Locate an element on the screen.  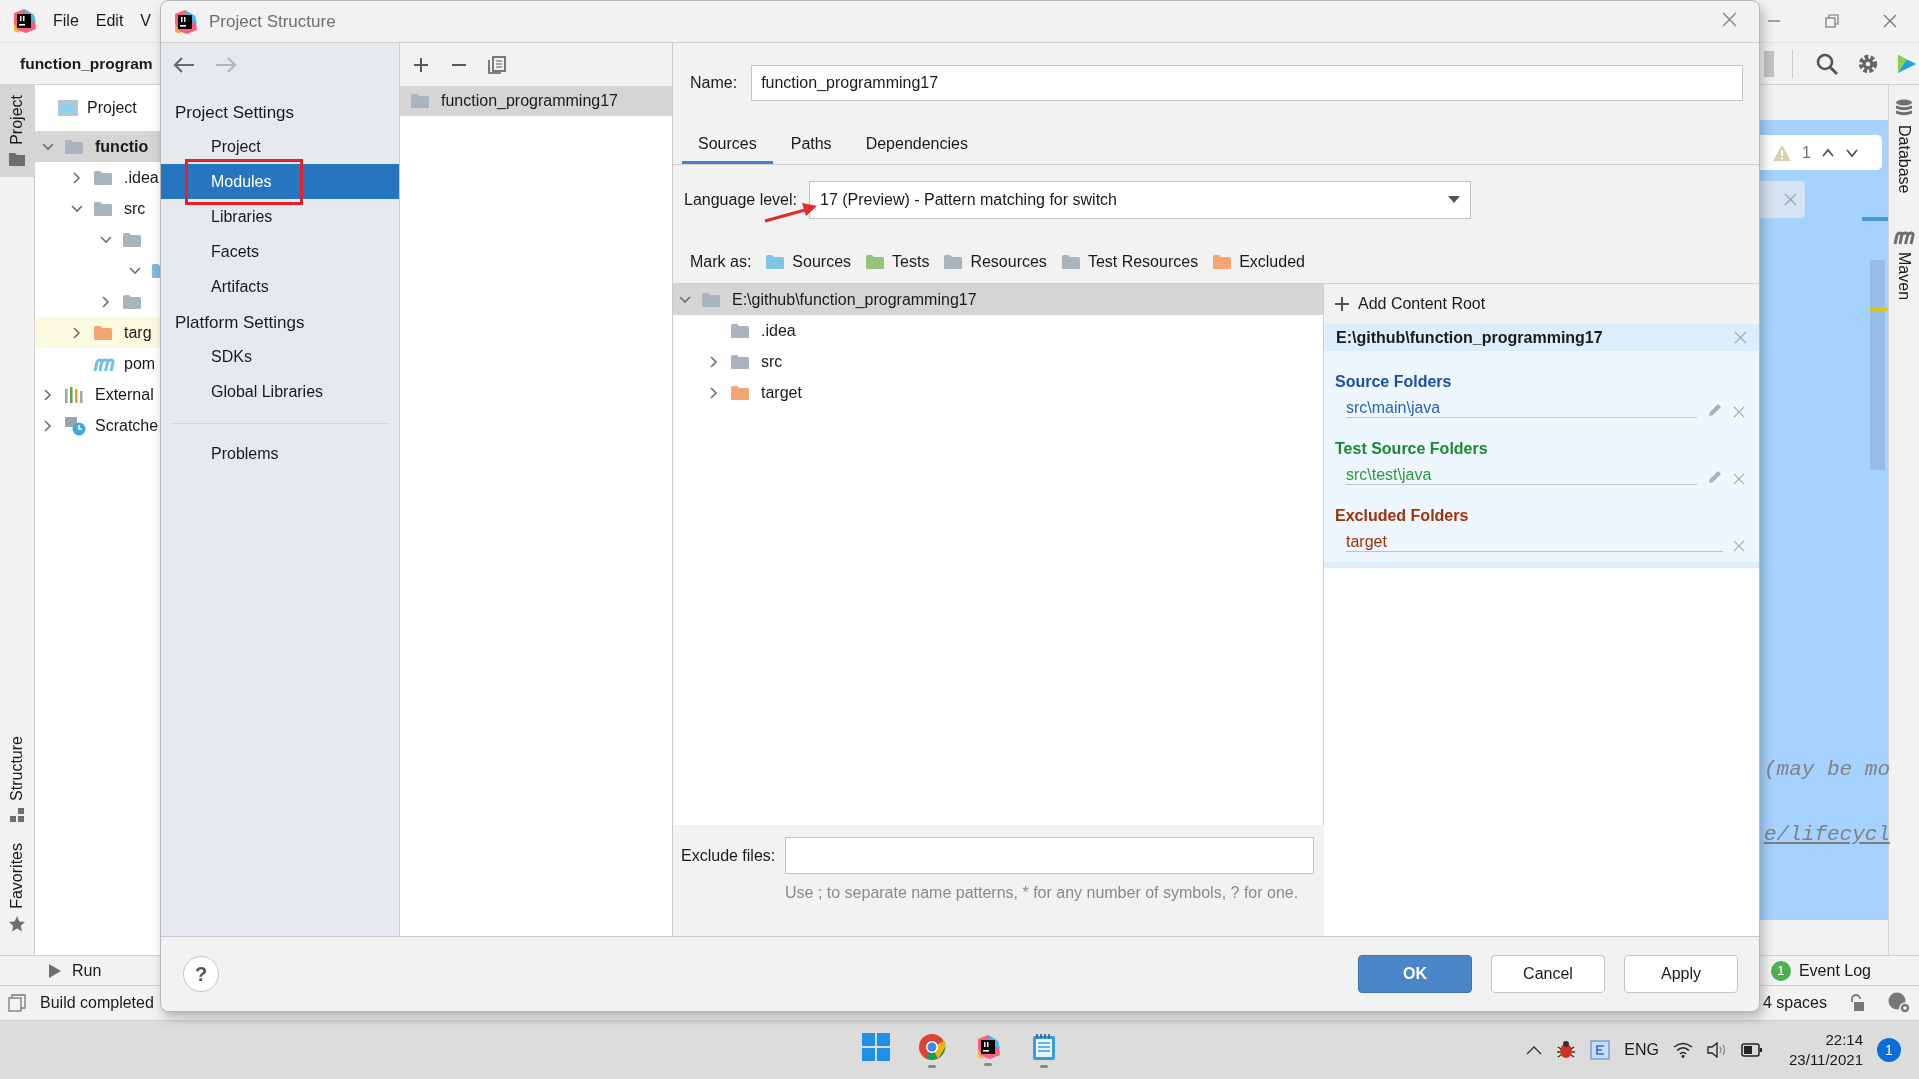
tree-row: target is located at coordinates (998, 392).